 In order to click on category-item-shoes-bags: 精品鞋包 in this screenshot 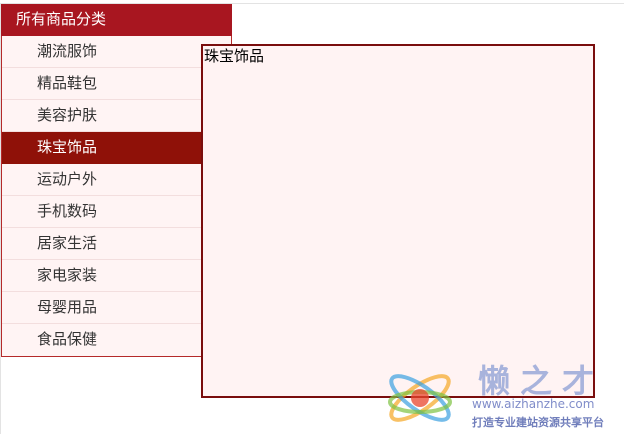, I will do `click(116, 84)`.